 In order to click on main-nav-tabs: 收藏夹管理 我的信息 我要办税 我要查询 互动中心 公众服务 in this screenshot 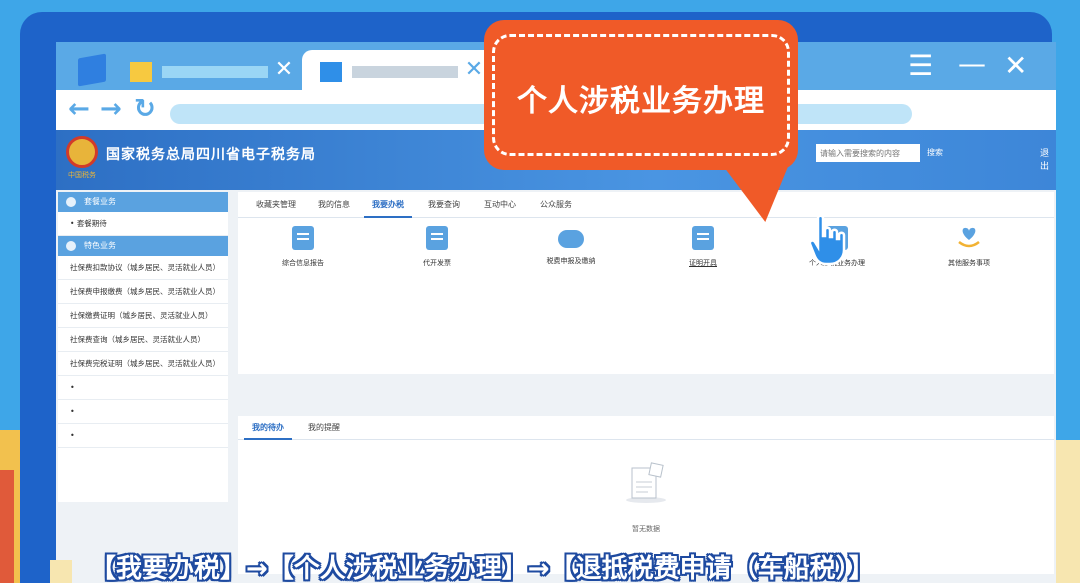, I will do `click(646, 205)`.